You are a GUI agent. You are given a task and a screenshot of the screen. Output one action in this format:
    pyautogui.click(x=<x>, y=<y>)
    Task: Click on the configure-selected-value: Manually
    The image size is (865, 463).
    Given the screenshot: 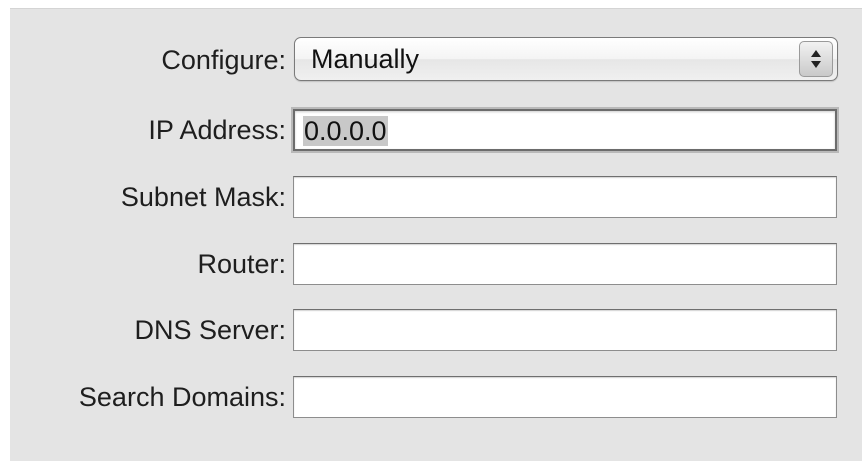 What is the action you would take?
    pyautogui.click(x=365, y=59)
    